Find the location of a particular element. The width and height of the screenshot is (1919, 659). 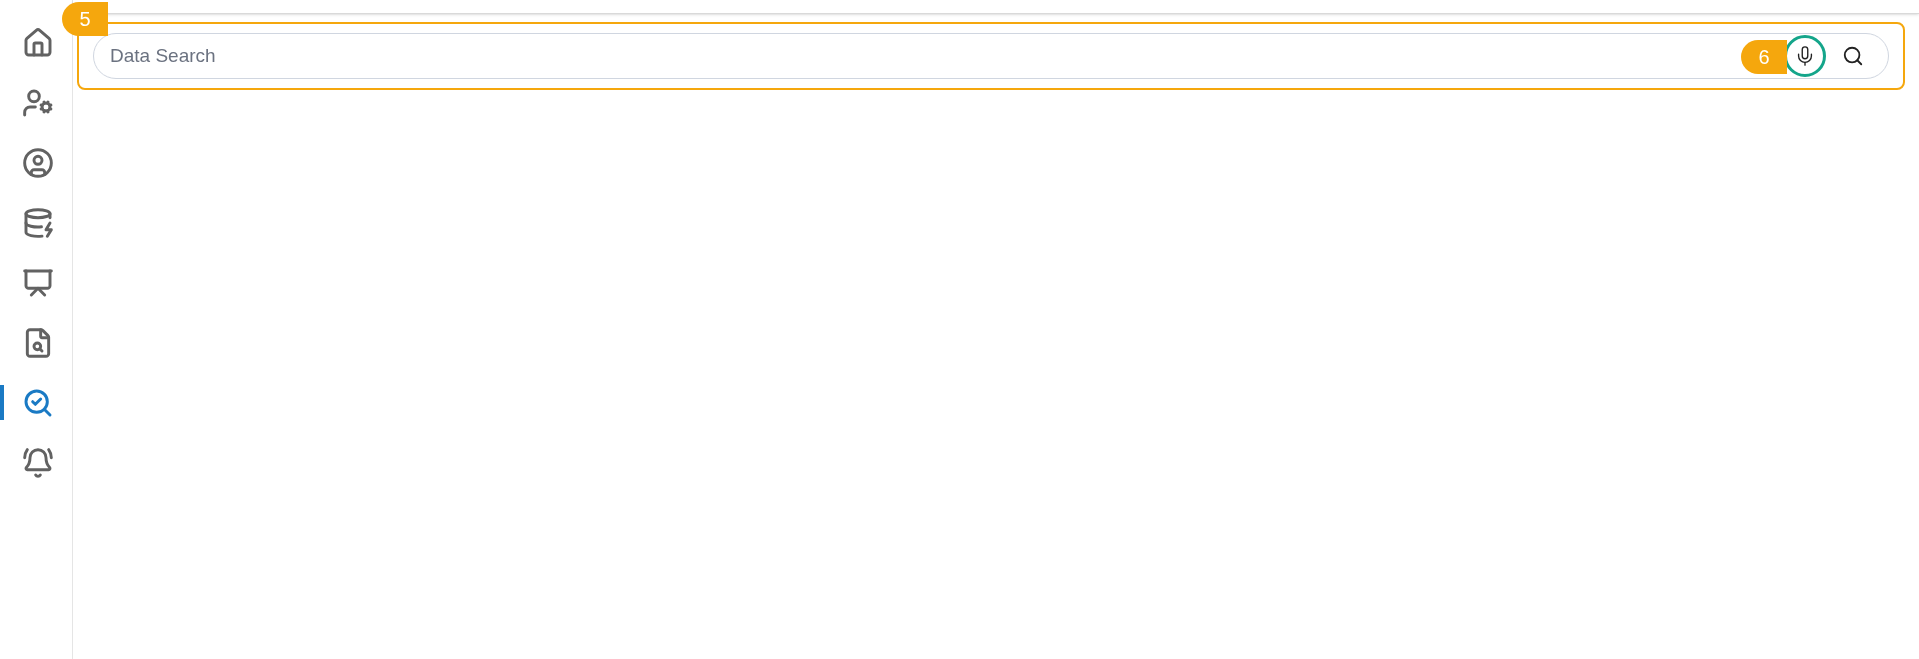

callout-badge: 6 is located at coordinates (1764, 57).